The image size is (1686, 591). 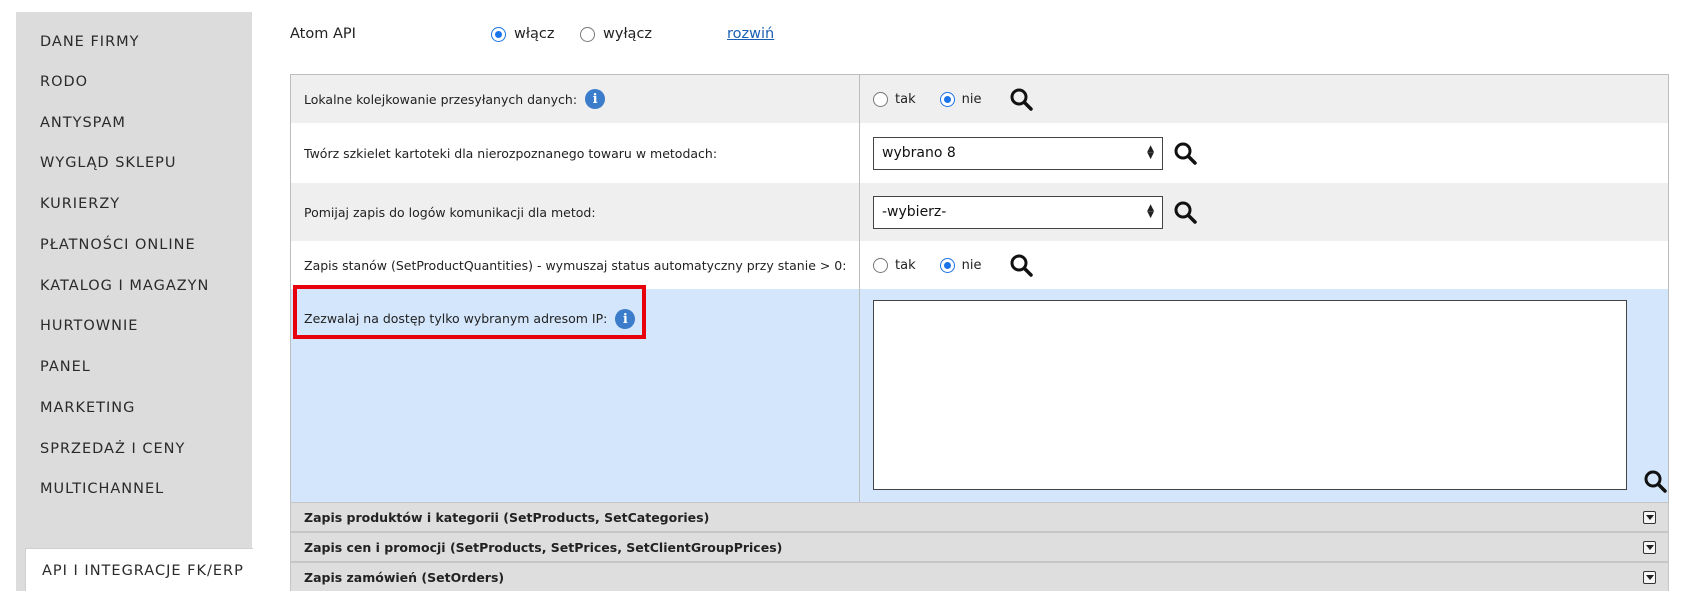 I want to click on sidebar-item-panel: PANEL, so click(x=134, y=367).